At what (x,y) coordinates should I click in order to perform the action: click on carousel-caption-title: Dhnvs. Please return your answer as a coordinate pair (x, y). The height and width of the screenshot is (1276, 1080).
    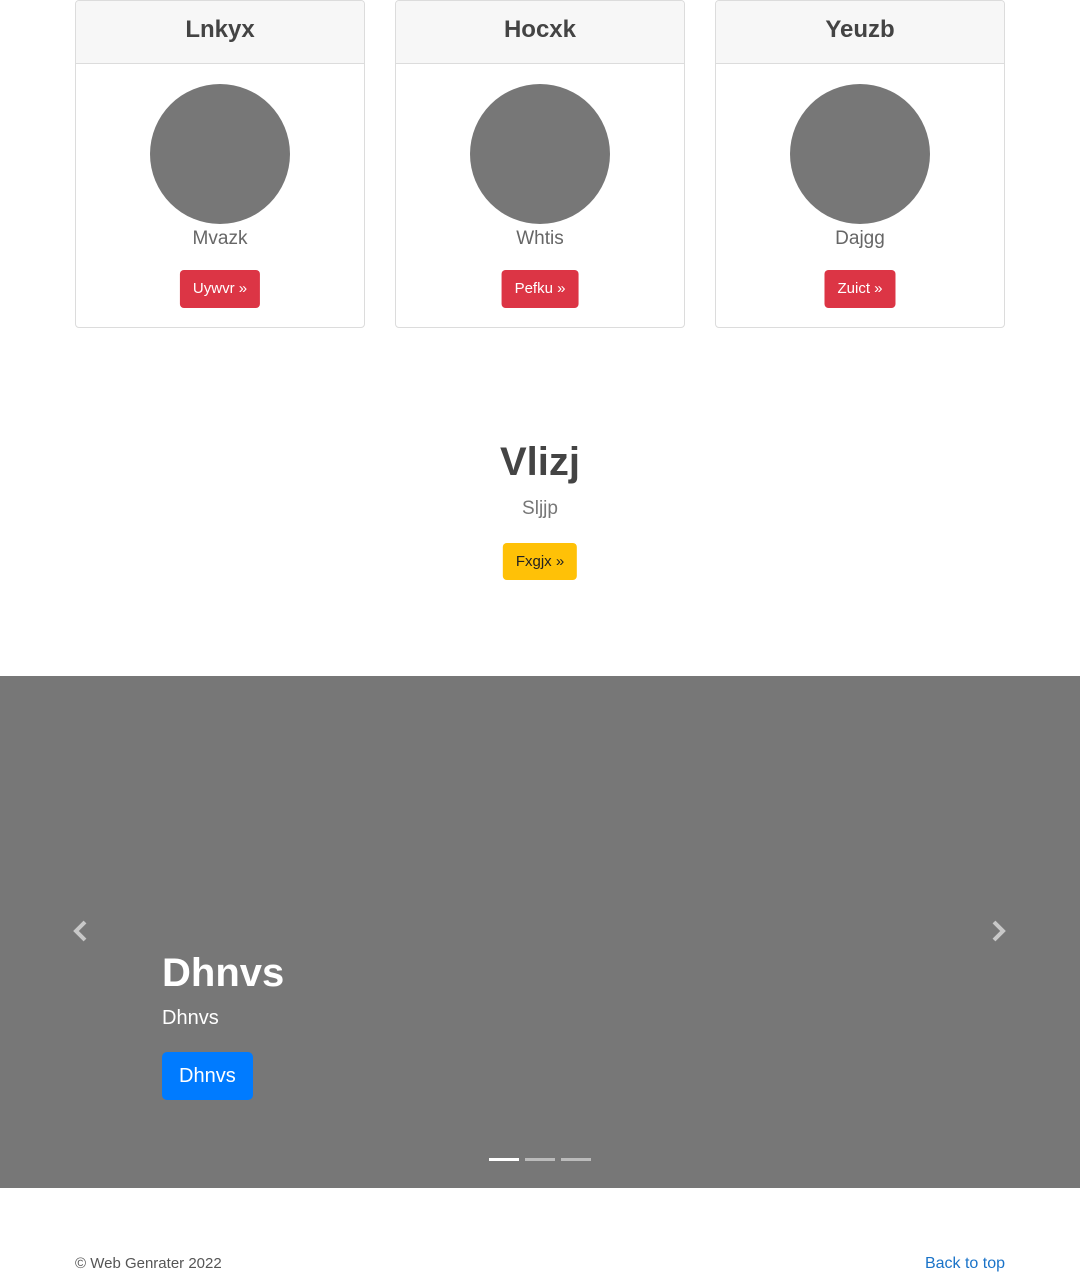
    Looking at the image, I should click on (223, 973).